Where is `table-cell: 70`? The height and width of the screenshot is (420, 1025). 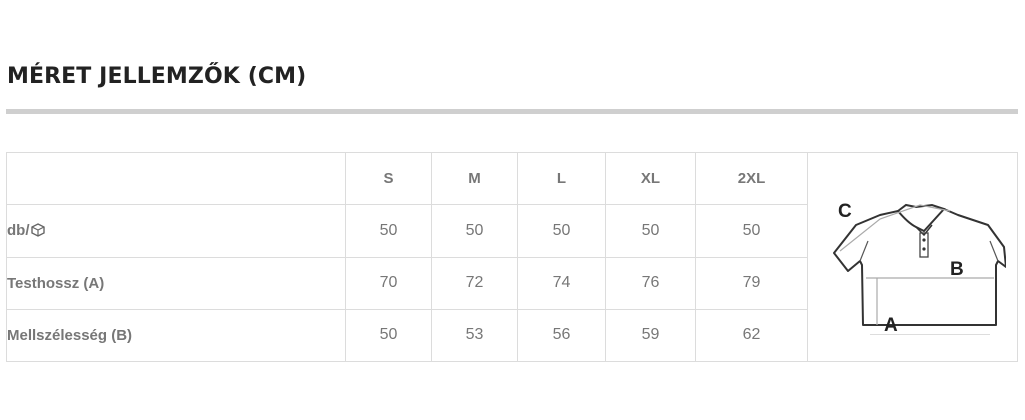 table-cell: 70 is located at coordinates (388, 283).